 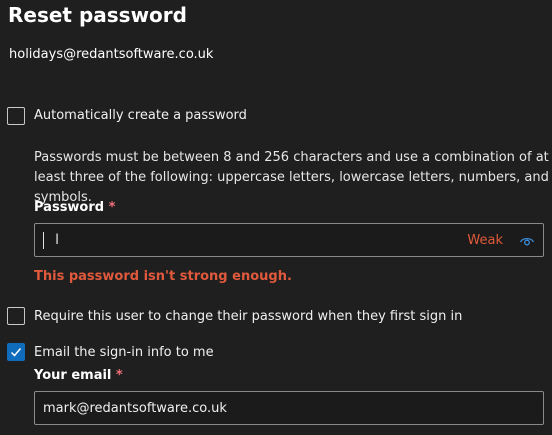 What do you see at coordinates (43, 240) in the screenshot?
I see `text-caret` at bounding box center [43, 240].